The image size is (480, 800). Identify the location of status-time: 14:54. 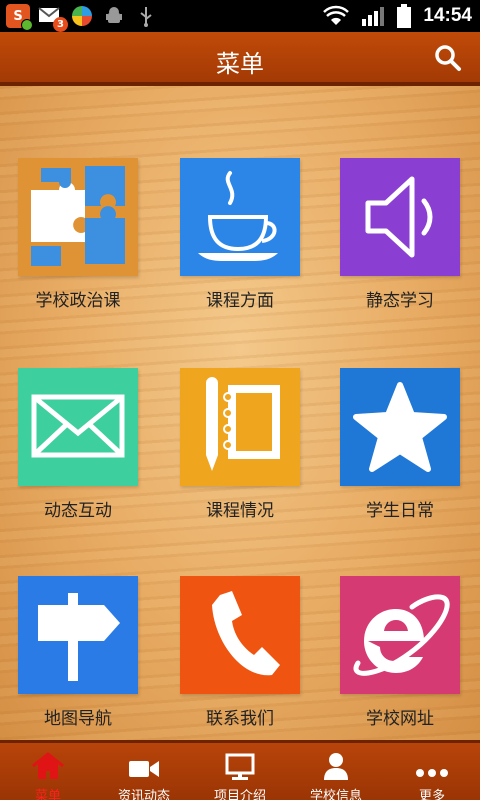
(447, 15).